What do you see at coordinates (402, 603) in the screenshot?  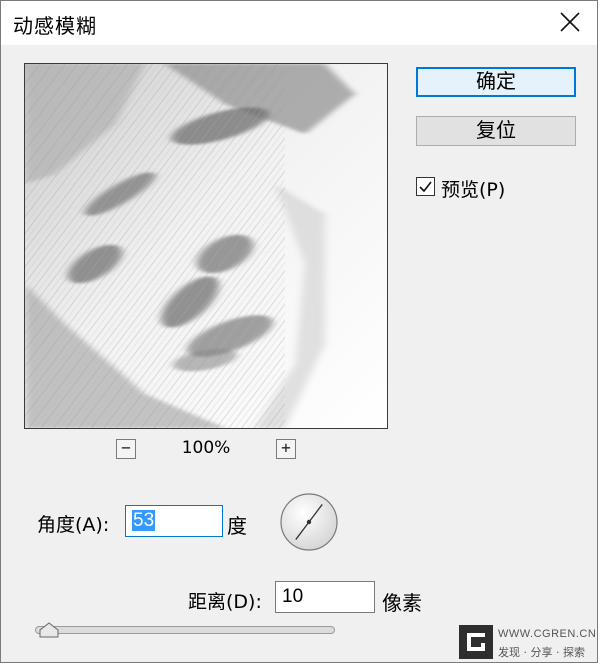 I see `distance-unit: 像素` at bounding box center [402, 603].